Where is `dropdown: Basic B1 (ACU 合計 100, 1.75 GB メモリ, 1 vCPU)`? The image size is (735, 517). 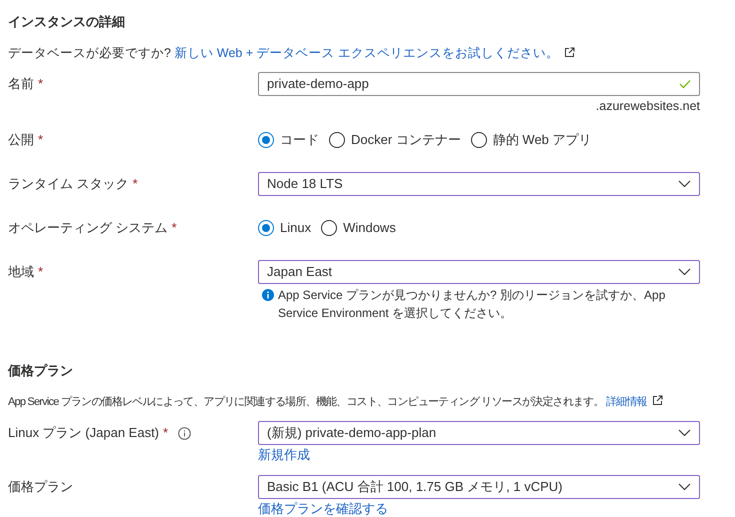
dropdown: Basic B1 (ACU 合計 100, 1.75 GB メモリ, 1 vCPU) is located at coordinates (479, 487).